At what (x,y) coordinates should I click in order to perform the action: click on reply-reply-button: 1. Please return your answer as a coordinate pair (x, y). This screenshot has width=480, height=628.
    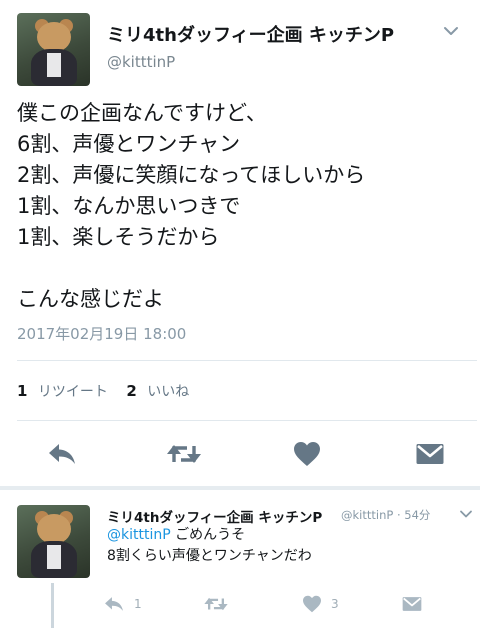
    Looking at the image, I should click on (128, 604).